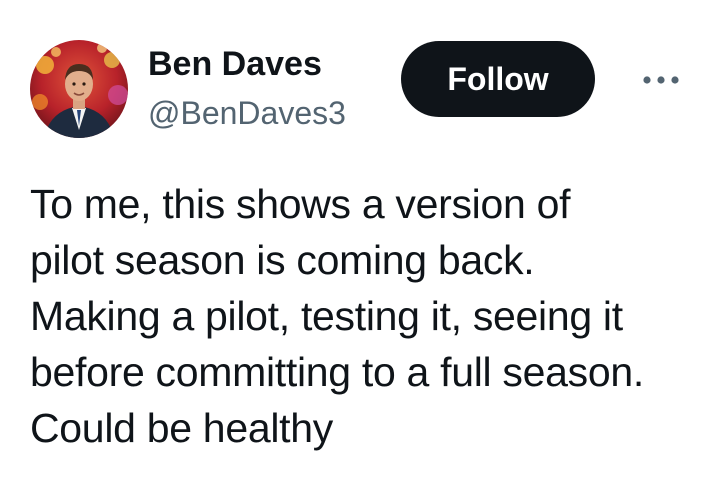 Image resolution: width=710 pixels, height=492 pixels. Describe the element at coordinates (498, 79) in the screenshot. I see `follow-button: Follow` at that location.